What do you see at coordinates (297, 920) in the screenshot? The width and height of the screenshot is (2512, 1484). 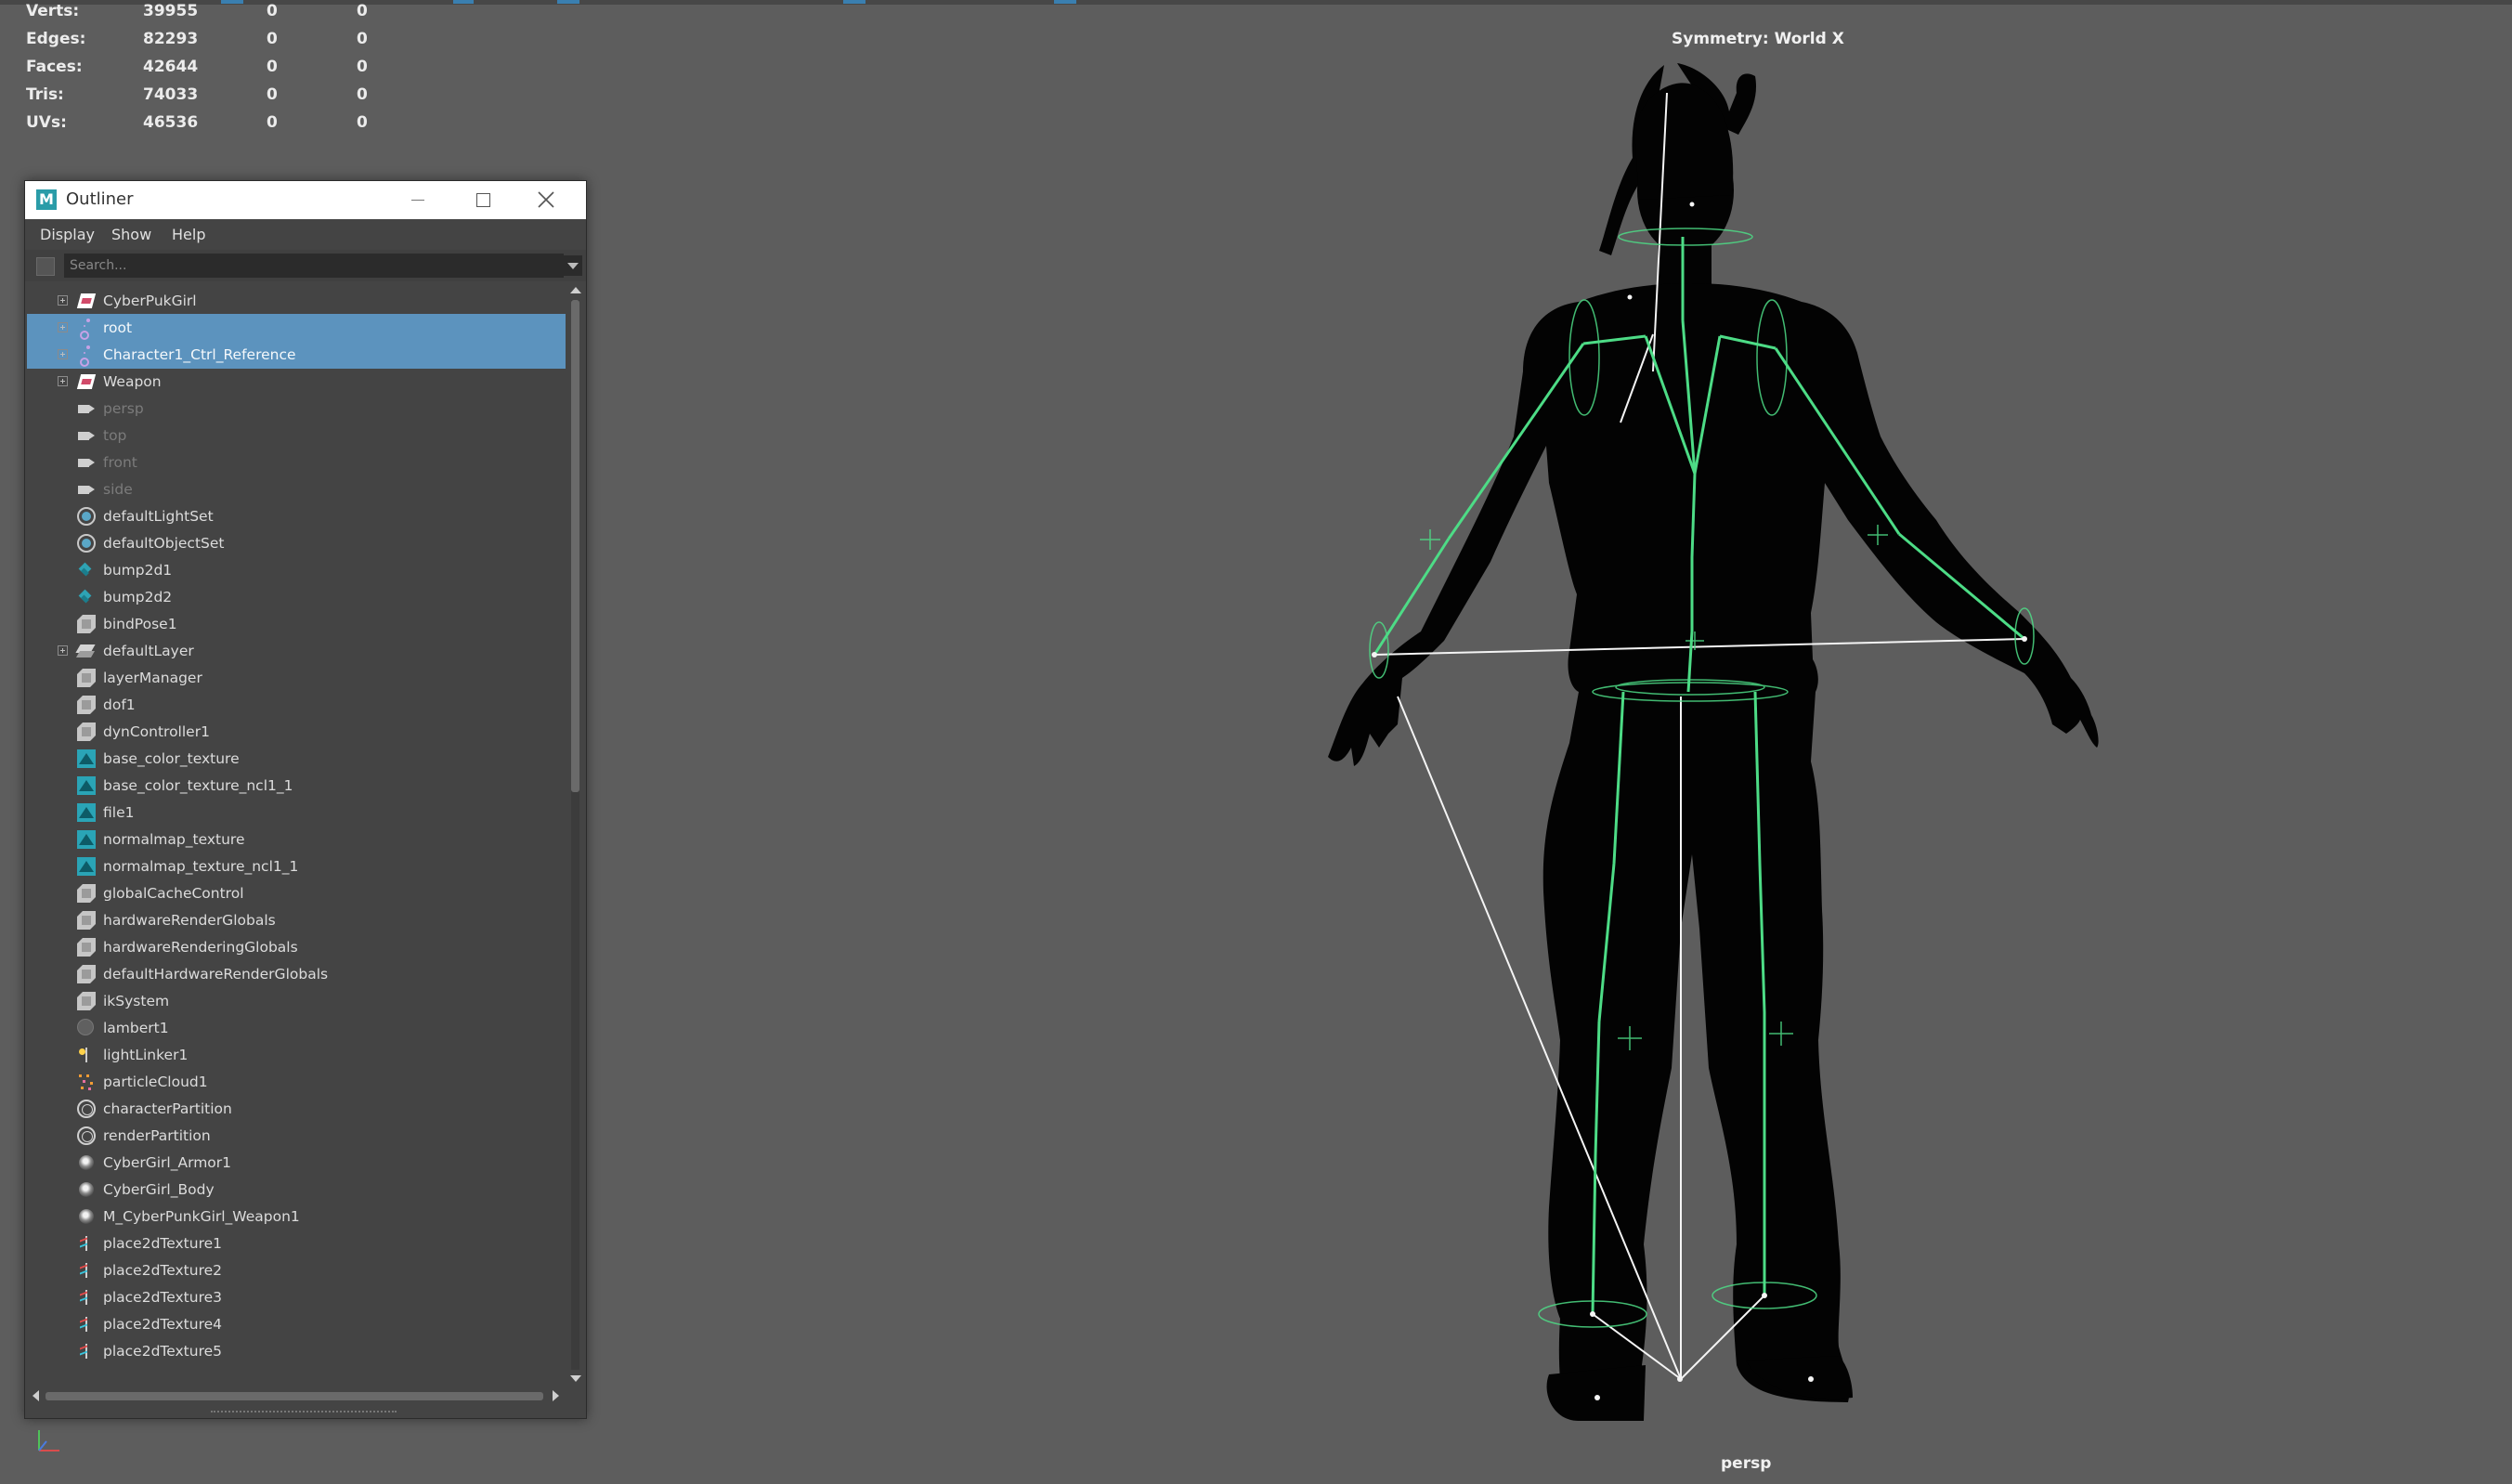 I see `outliner-item: hardwareRenderGlobals` at bounding box center [297, 920].